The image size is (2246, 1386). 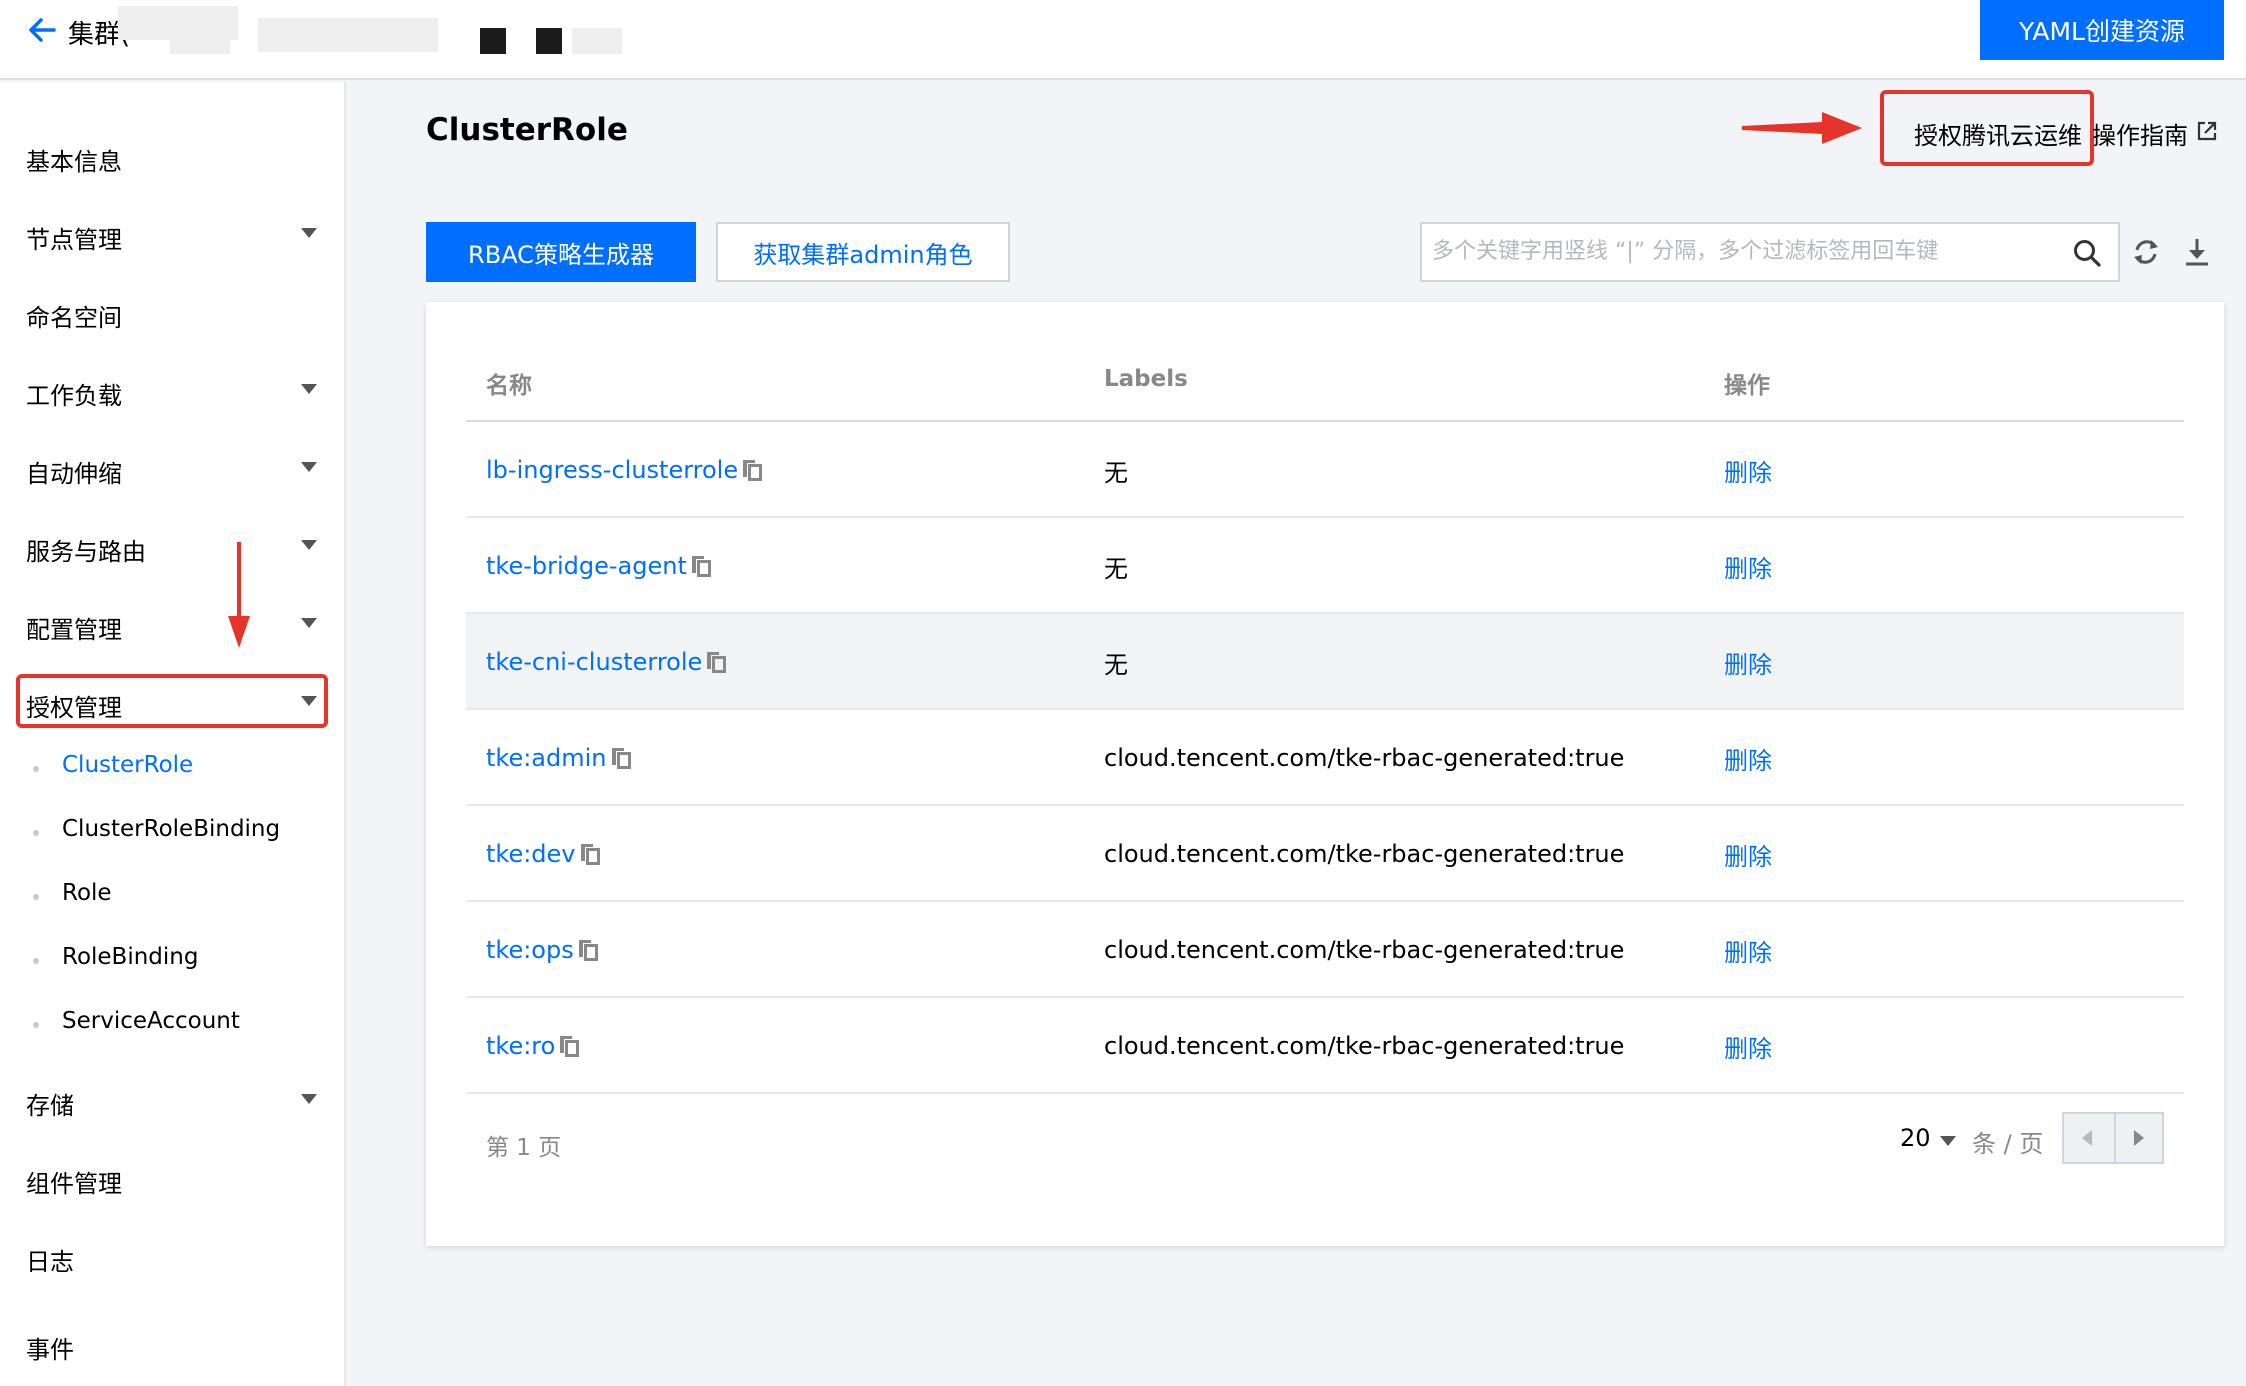 What do you see at coordinates (1998, 133) in the screenshot?
I see `authorize-tencent-ops-link: 授权腾讯云运维` at bounding box center [1998, 133].